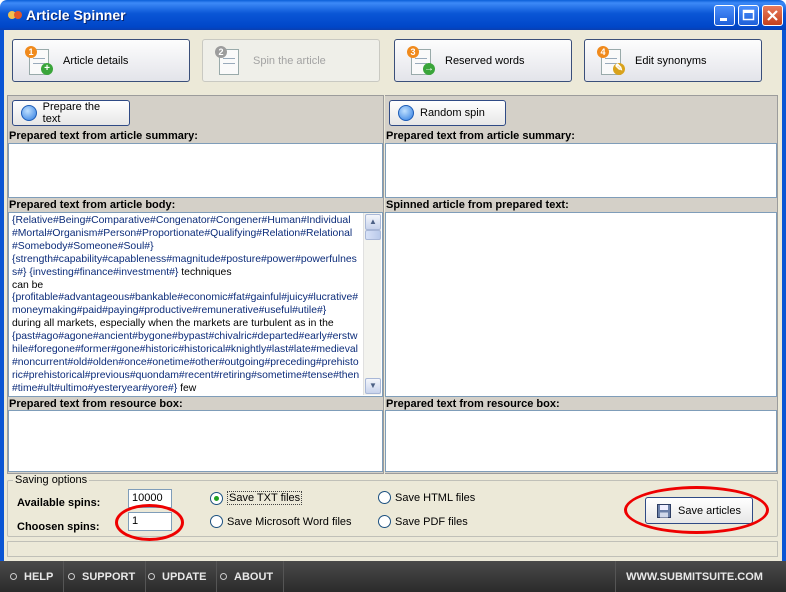 This screenshot has width=786, height=592. Describe the element at coordinates (452, 113) in the screenshot. I see `random-spin-label: Random spin` at that location.